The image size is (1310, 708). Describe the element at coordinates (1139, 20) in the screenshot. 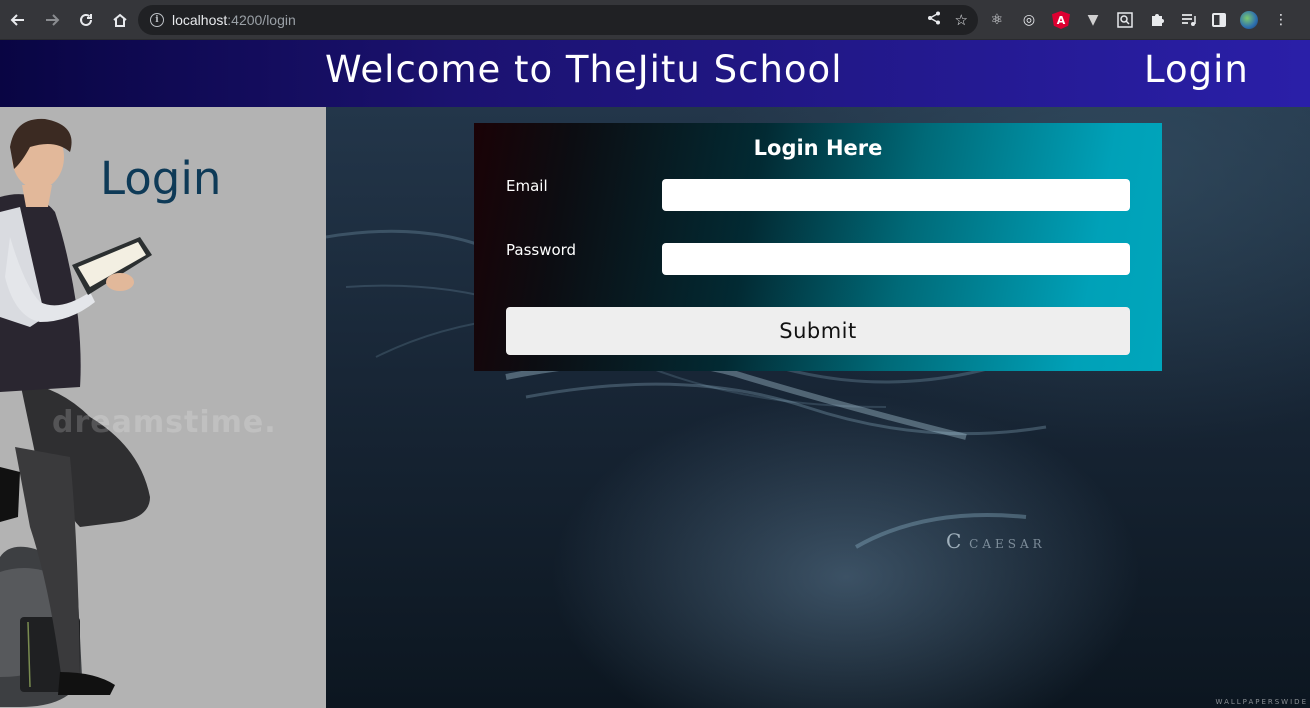

I see `extensions-bar: ⚛ ◎ A ▼ ⋮` at that location.